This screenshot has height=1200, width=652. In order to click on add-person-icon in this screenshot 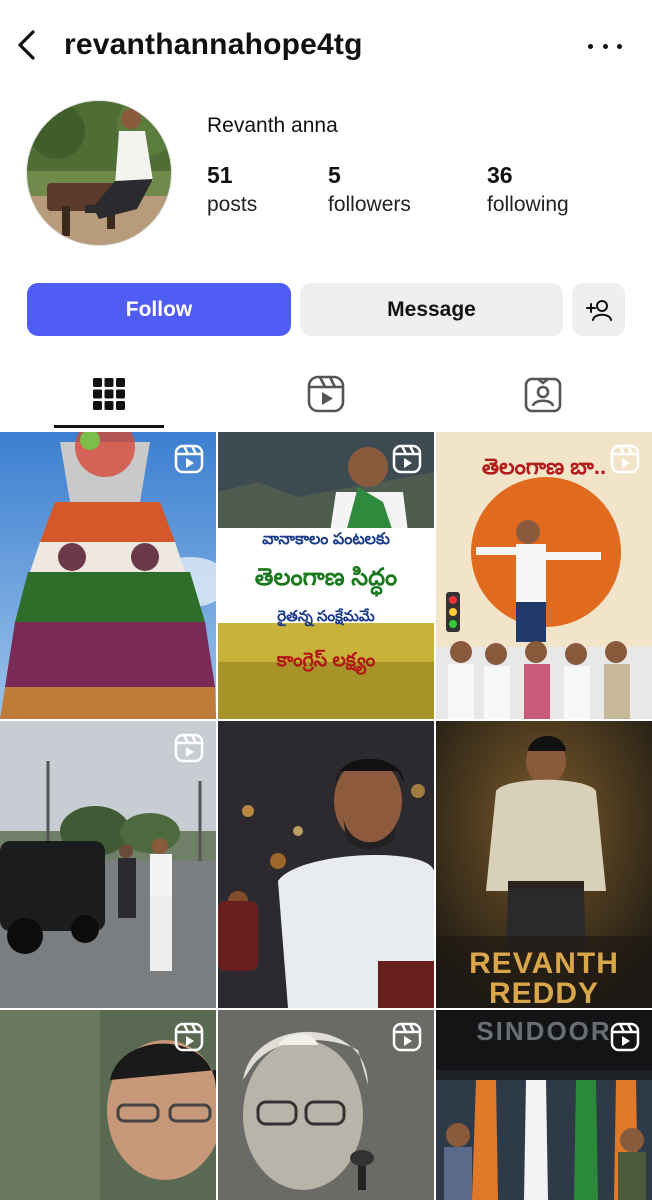, I will do `click(598, 310)`.